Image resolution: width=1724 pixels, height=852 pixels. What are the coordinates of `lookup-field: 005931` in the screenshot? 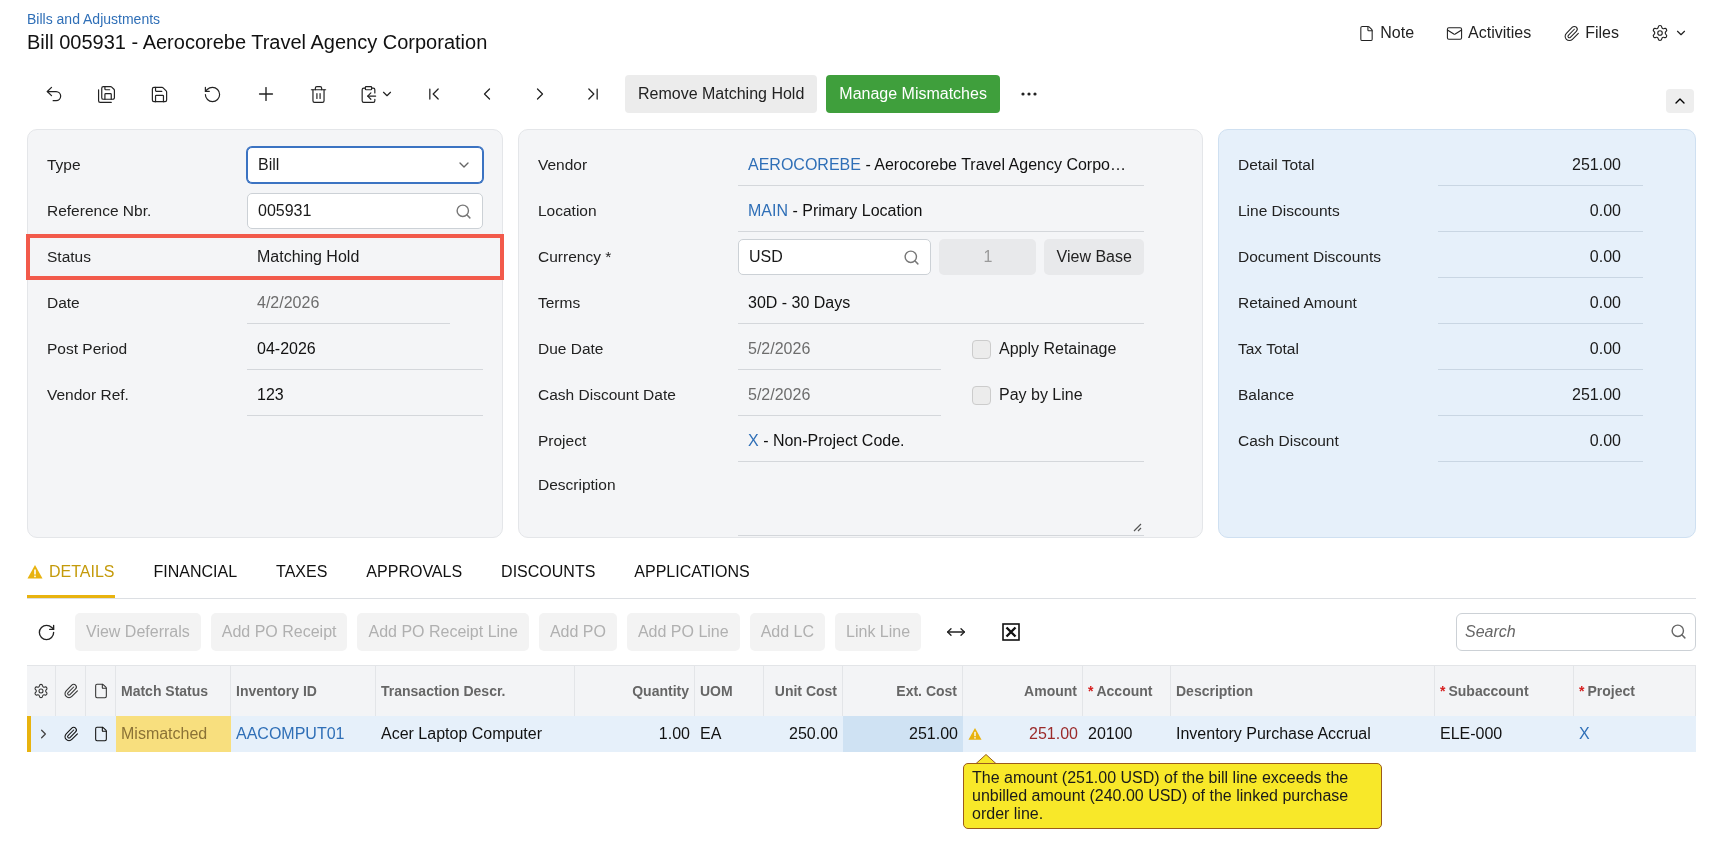 It's located at (365, 211).